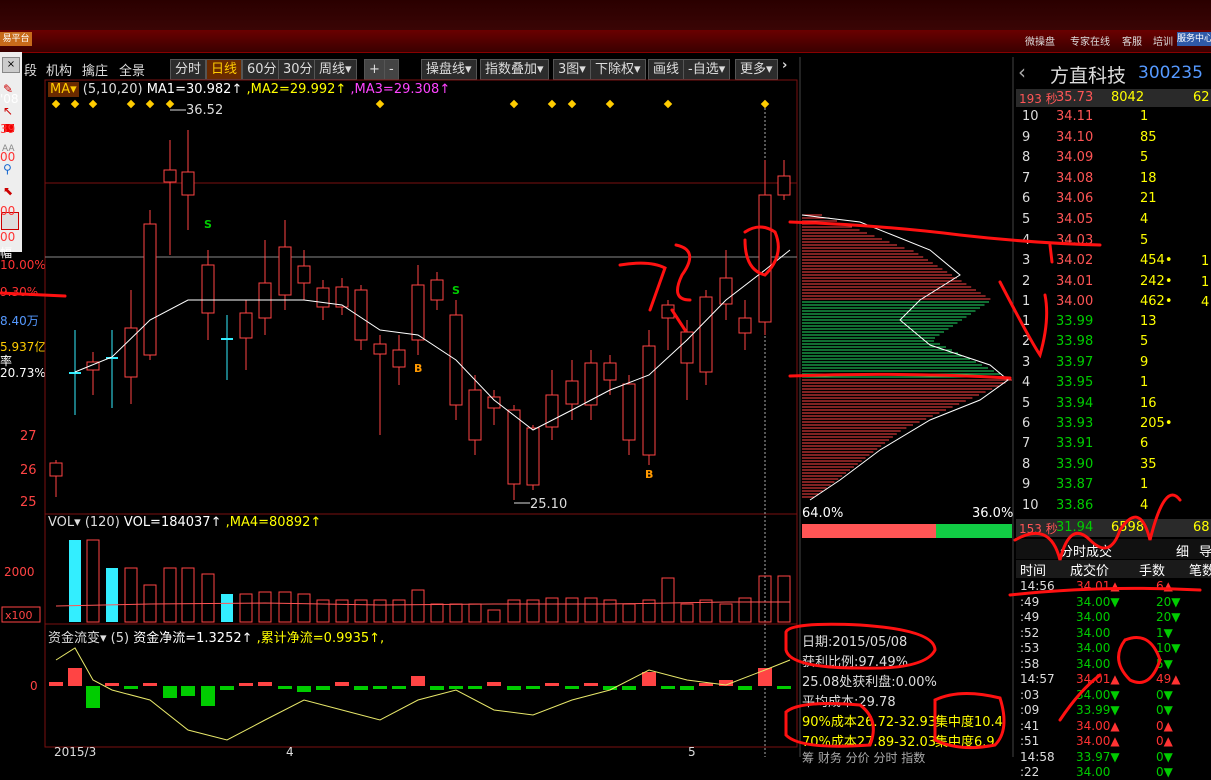 This screenshot has width=1211, height=780. Describe the element at coordinates (1022, 72) in the screenshot. I see `back-arrow-icon: ‹` at that location.